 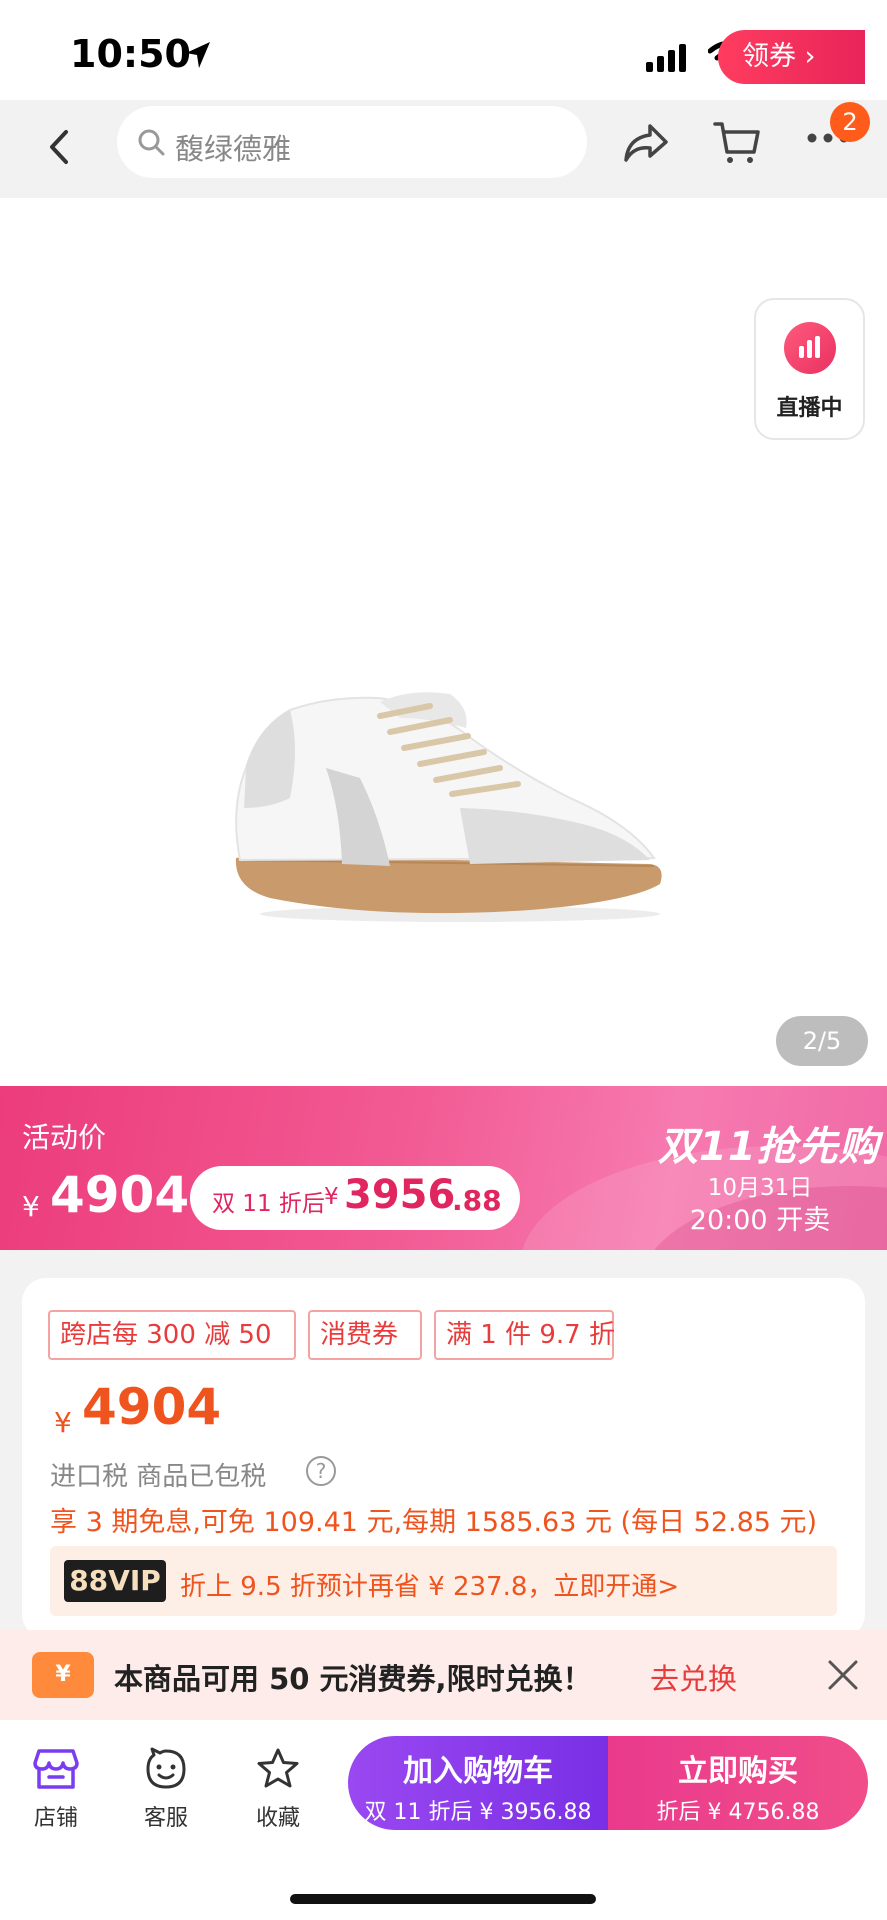 I want to click on add-to-cart-button: 加入购物车 双 11 折后 ¥ 3956.88, so click(x=478, y=1783).